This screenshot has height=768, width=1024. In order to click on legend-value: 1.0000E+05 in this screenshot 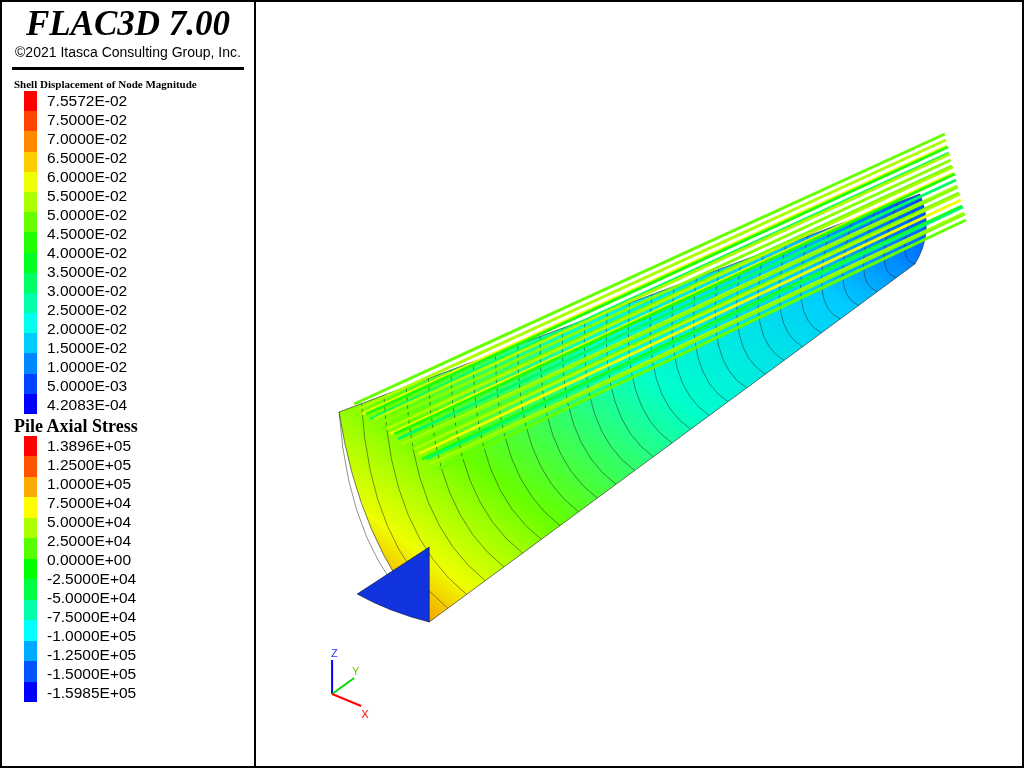, I will do `click(90, 483)`.